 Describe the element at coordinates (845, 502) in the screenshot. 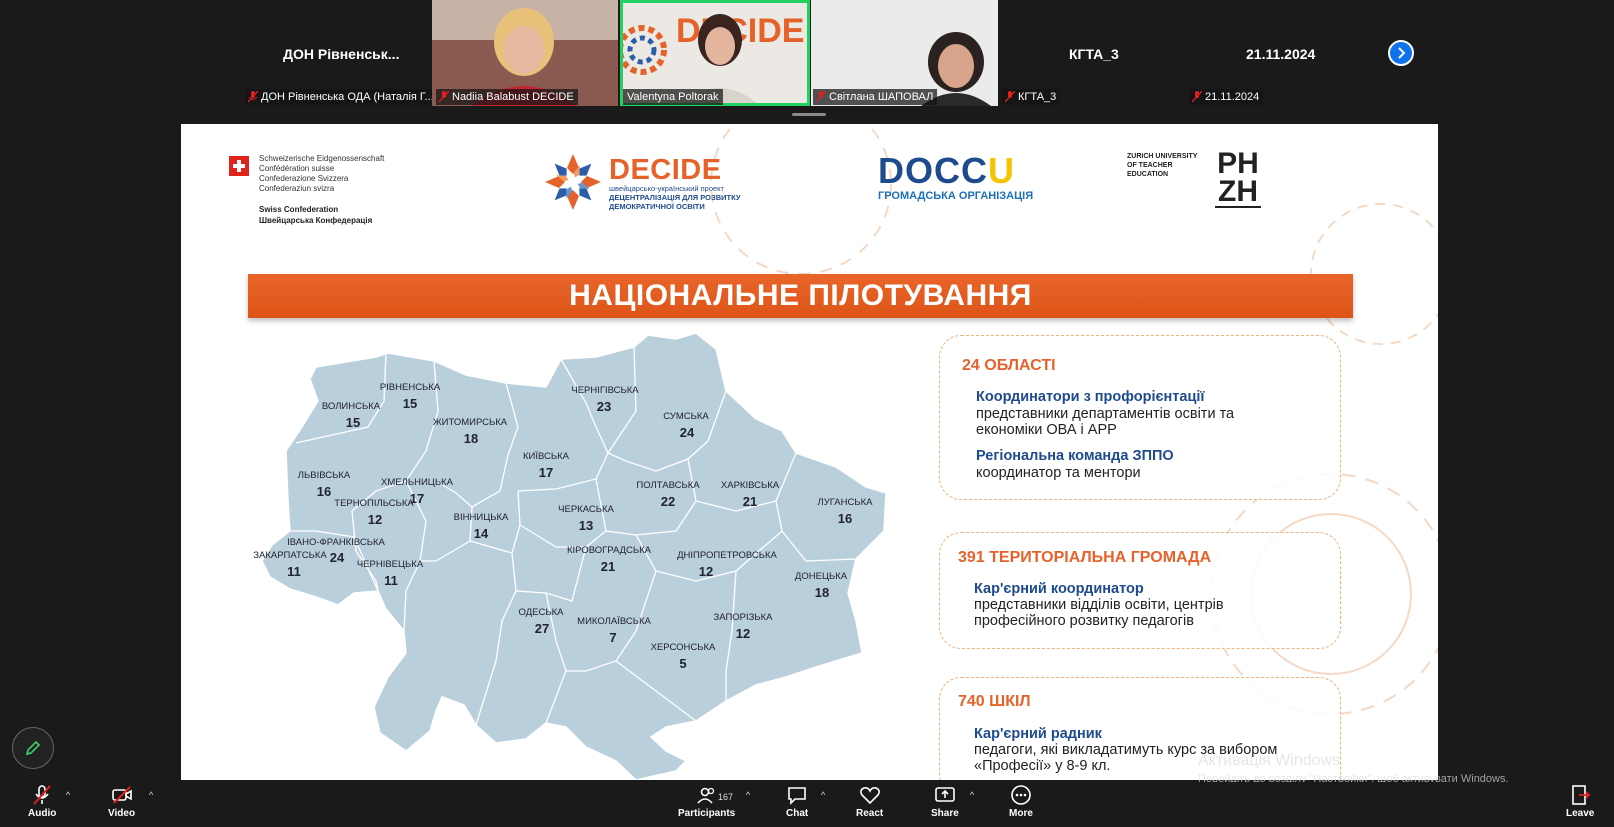

I see `region-label: ЛУГАНСЬКА` at that location.